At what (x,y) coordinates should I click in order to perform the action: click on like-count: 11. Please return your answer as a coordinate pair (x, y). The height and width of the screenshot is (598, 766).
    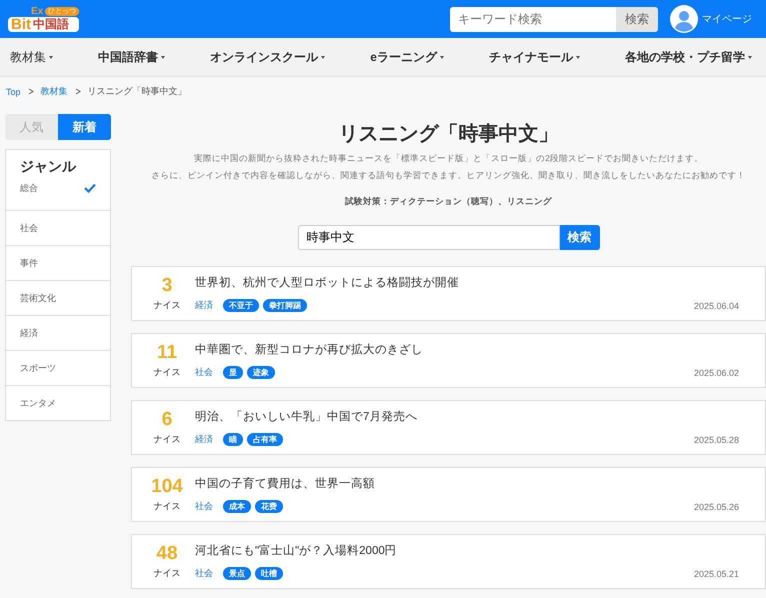
    Looking at the image, I should click on (167, 353).